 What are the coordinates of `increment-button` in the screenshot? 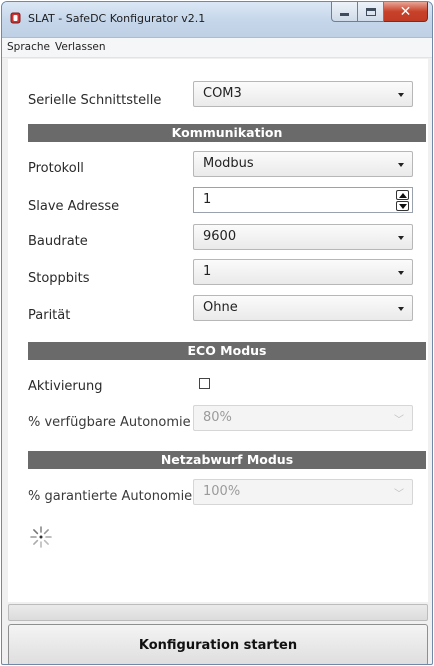 It's located at (402, 195).